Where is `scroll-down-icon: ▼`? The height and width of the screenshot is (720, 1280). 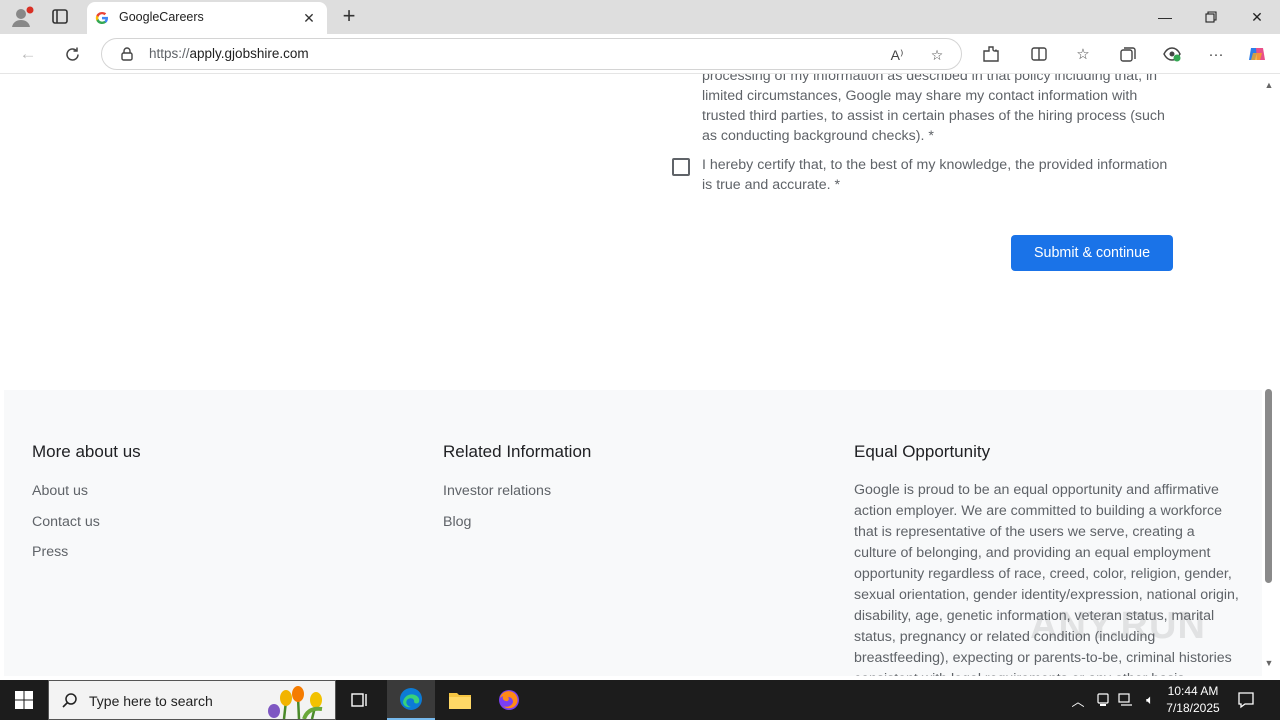 scroll-down-icon: ▼ is located at coordinates (1269, 663).